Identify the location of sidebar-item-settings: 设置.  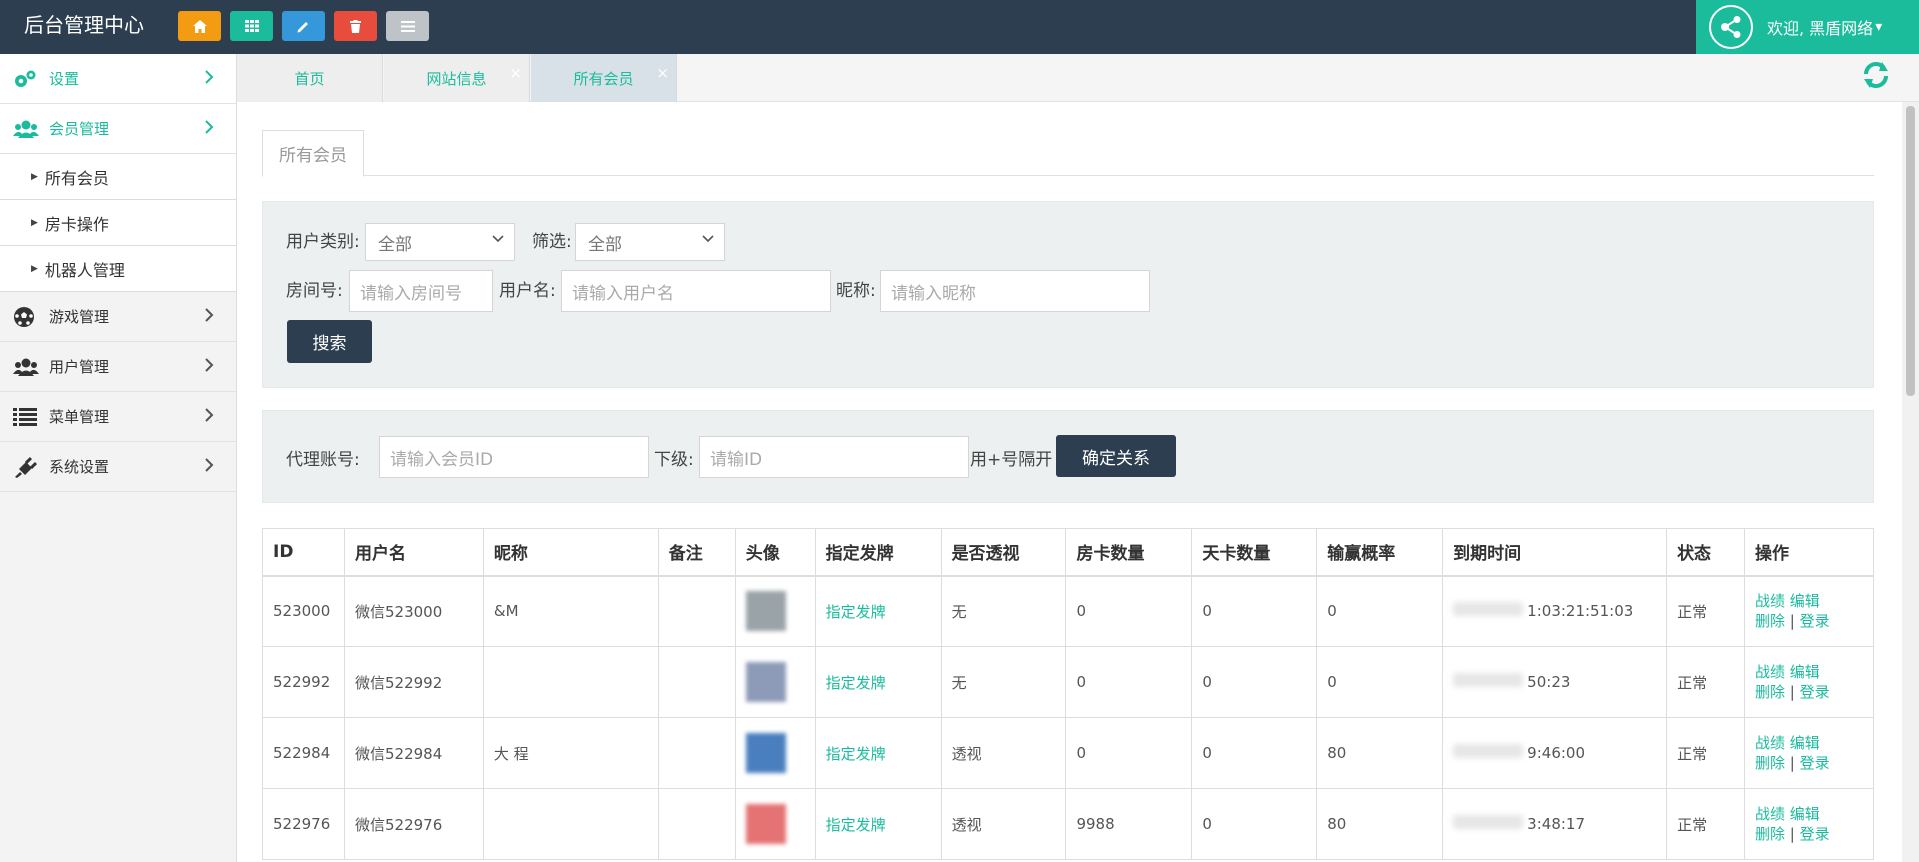
(118, 79).